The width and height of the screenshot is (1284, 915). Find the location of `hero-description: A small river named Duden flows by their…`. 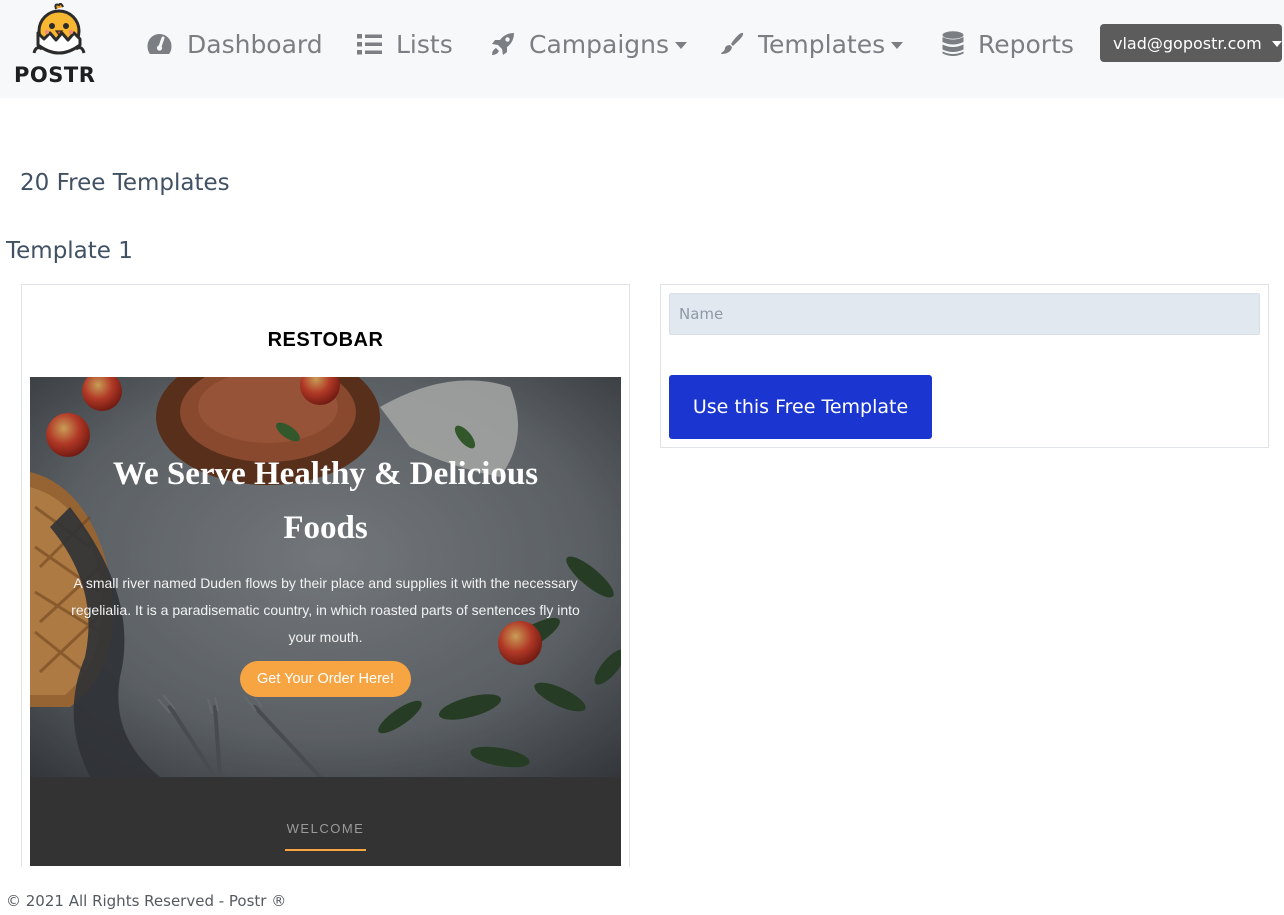

hero-description: A small river named Duden flows by their… is located at coordinates (325, 610).